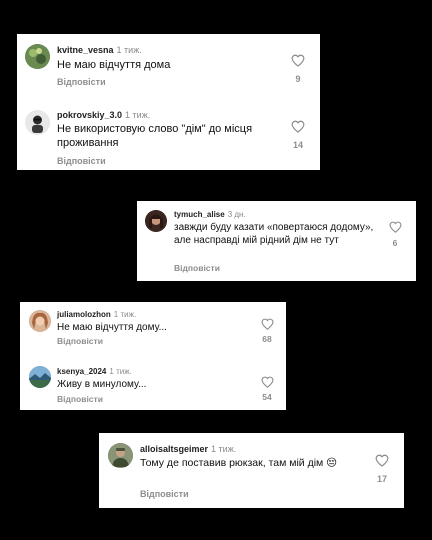 This screenshot has height=540, width=432. What do you see at coordinates (381, 479) in the screenshot?
I see `like-count: 17` at bounding box center [381, 479].